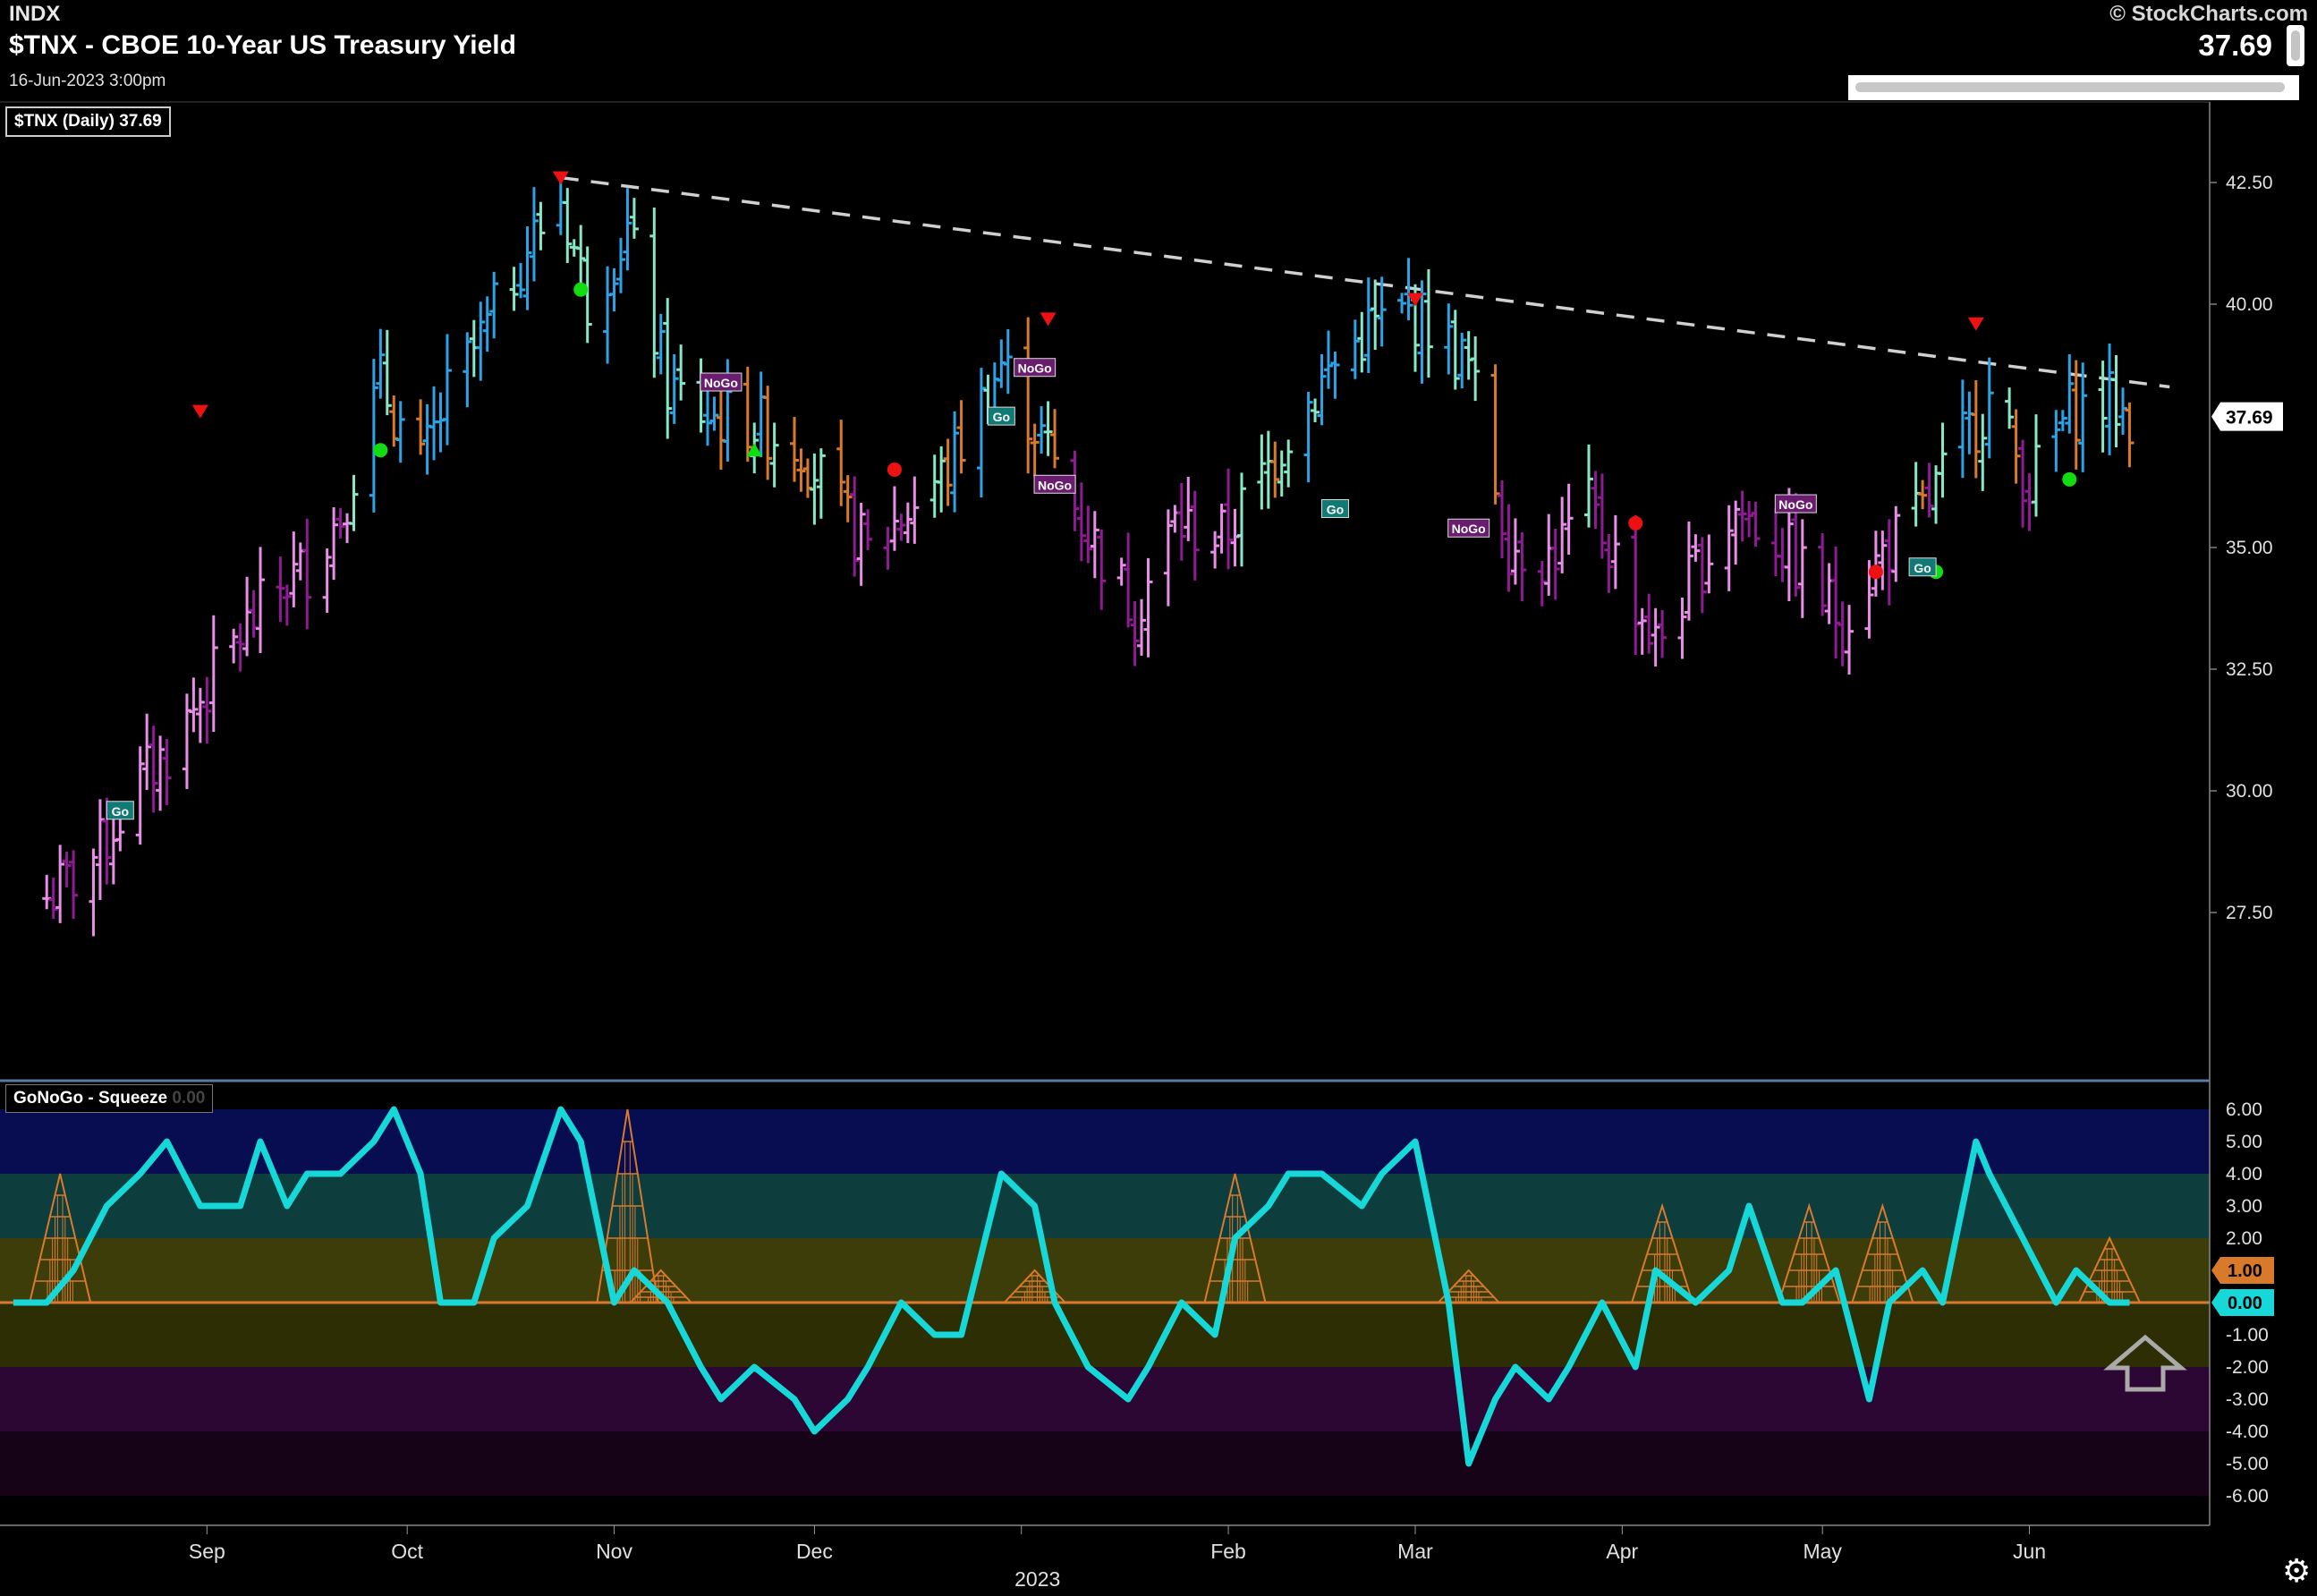 This screenshot has height=1596, width=2317. What do you see at coordinates (189, 1099) in the screenshot?
I see `oscillator-legend-value: 0.00` at bounding box center [189, 1099].